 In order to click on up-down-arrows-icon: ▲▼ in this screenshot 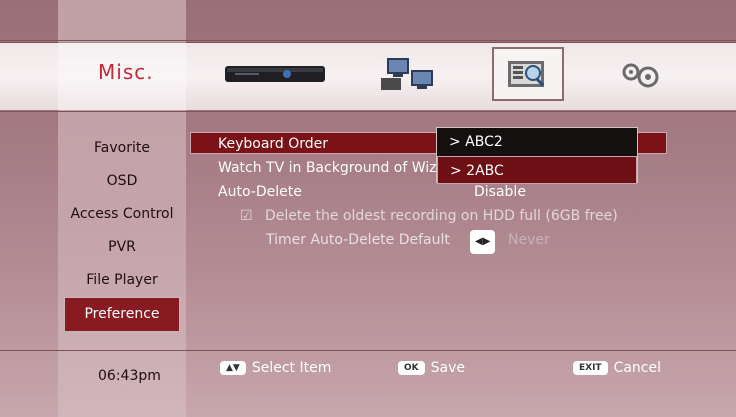, I will do `click(233, 368)`.